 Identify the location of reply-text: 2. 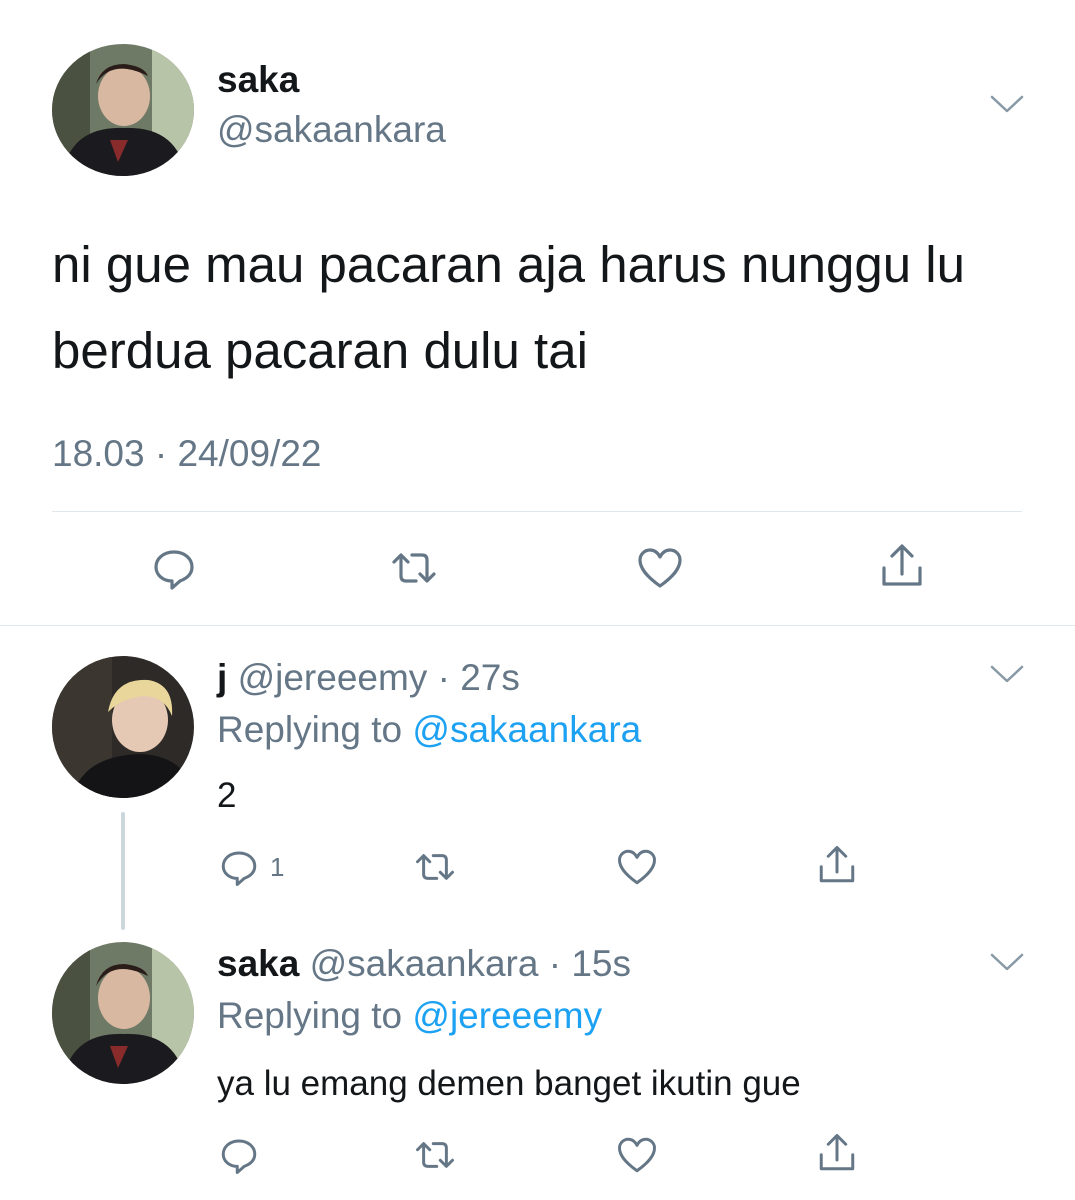
(227, 795).